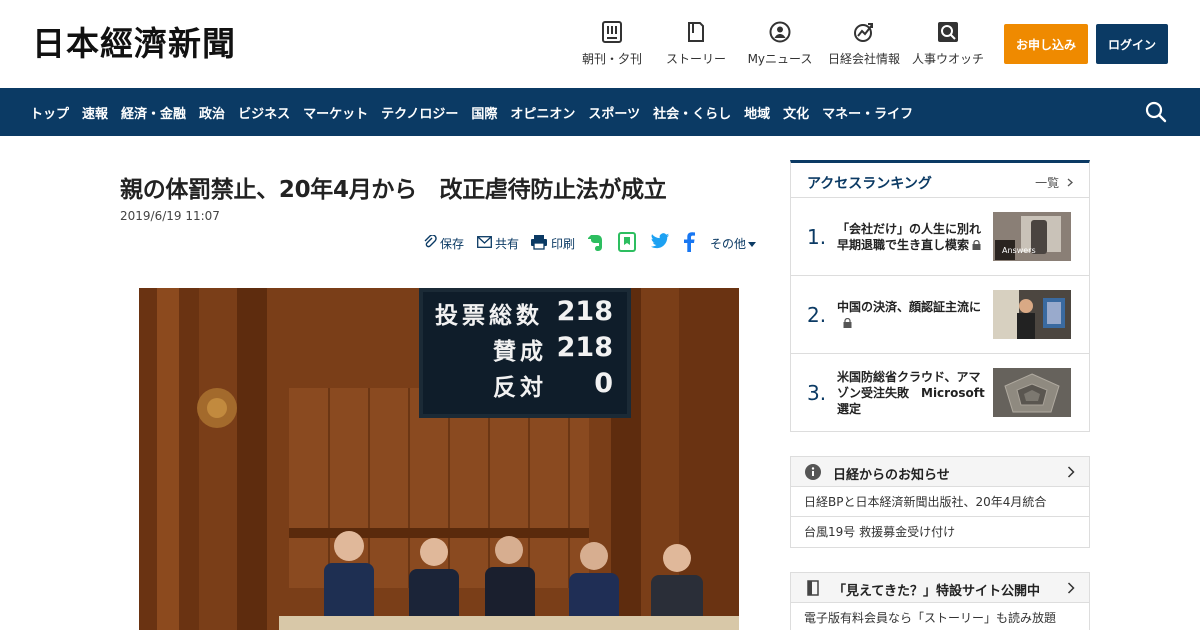 The image size is (1200, 633). Describe the element at coordinates (520, 352) in the screenshot. I see `vote-yes-label: 賛成` at that location.